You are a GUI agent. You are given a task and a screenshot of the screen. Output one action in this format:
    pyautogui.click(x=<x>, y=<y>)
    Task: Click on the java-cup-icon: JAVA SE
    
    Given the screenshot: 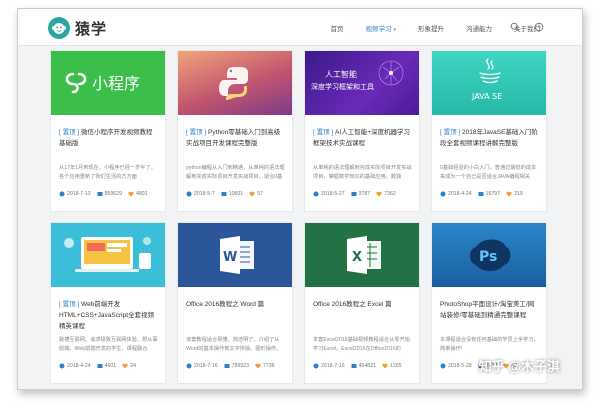 What is the action you would take?
    pyautogui.click(x=486, y=79)
    